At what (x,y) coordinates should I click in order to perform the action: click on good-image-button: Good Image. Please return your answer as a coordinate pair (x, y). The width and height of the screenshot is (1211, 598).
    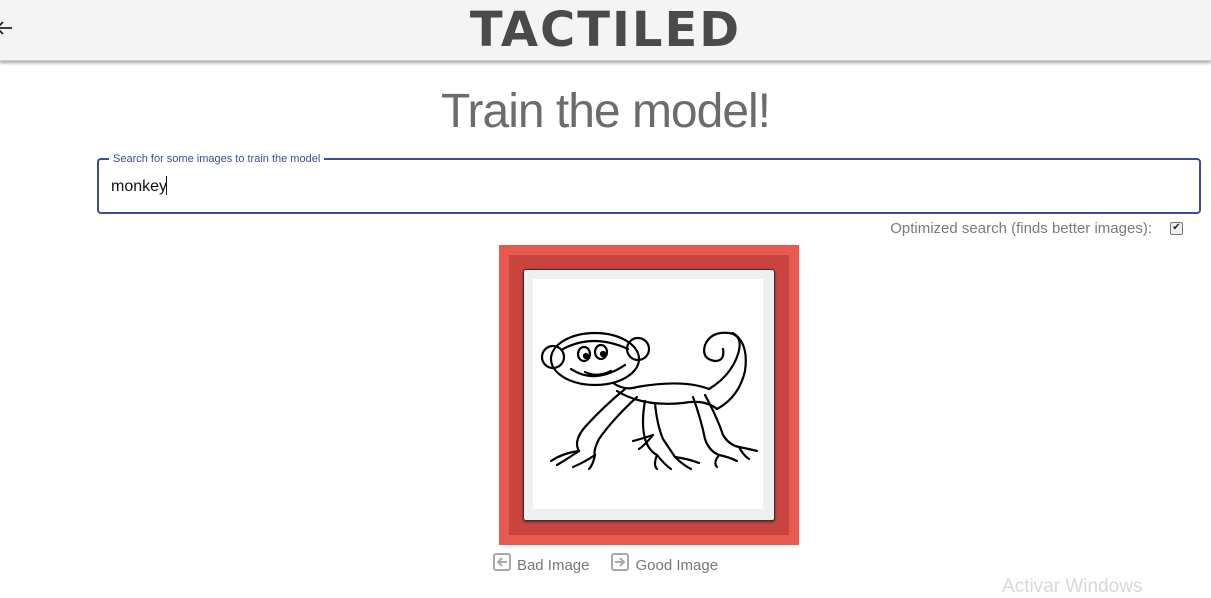
    Looking at the image, I should click on (665, 563).